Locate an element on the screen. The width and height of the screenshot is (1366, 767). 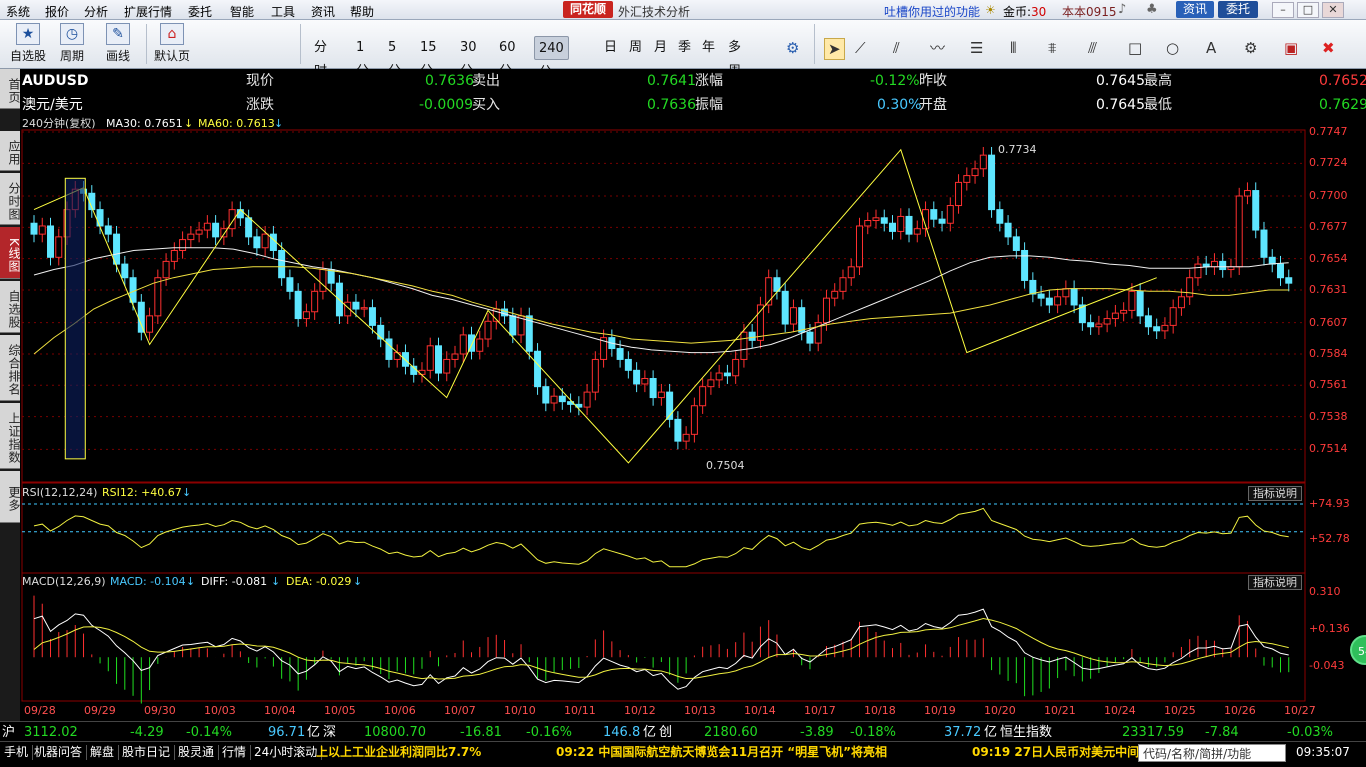
period-tick: 分时 is located at coordinates (320, 57).